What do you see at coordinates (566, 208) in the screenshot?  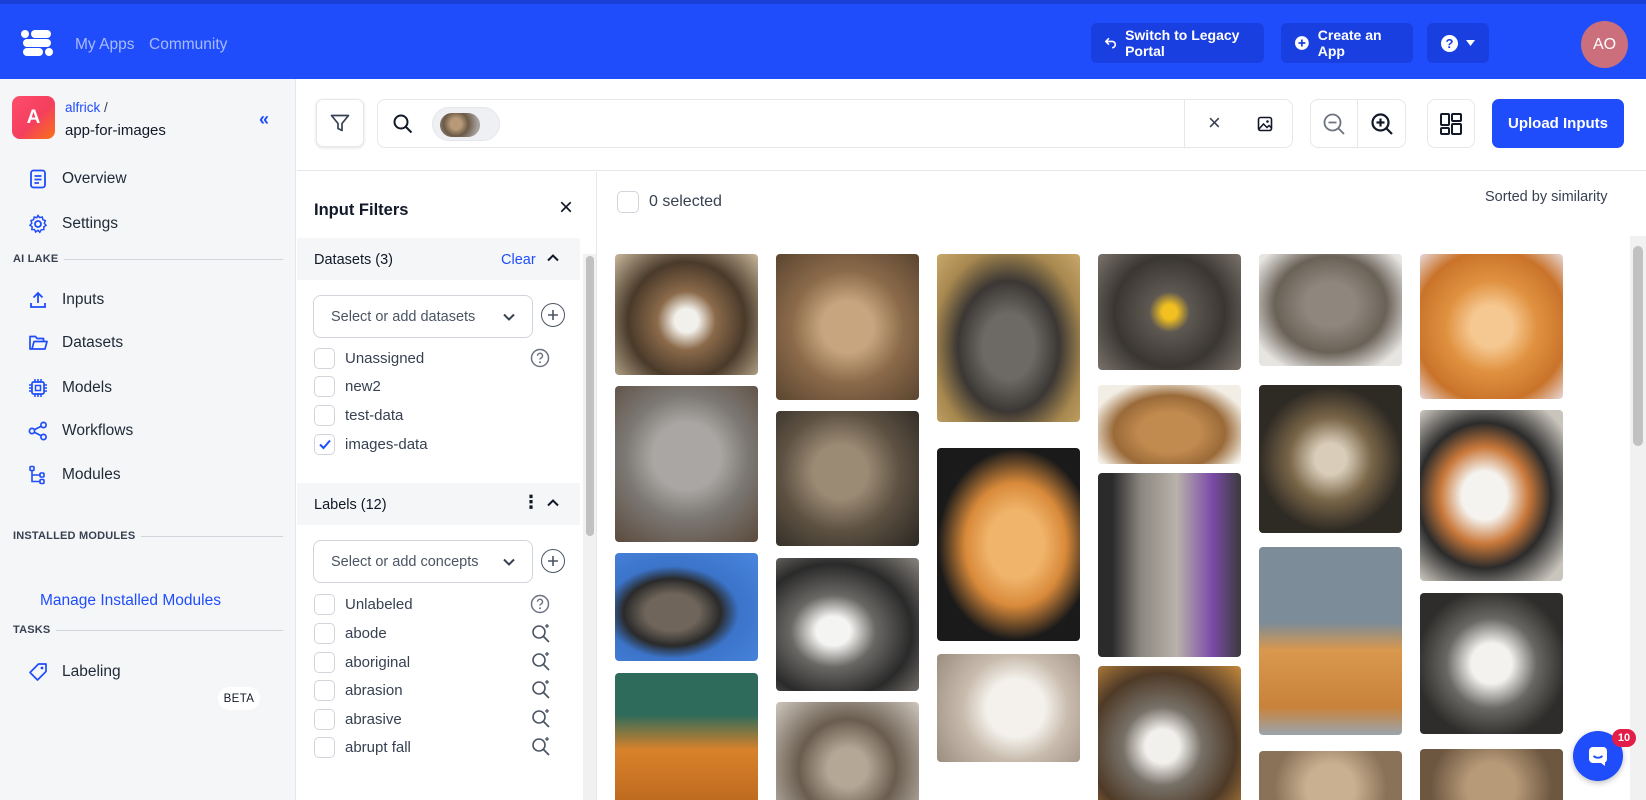 I see `close-filters-button: ×` at bounding box center [566, 208].